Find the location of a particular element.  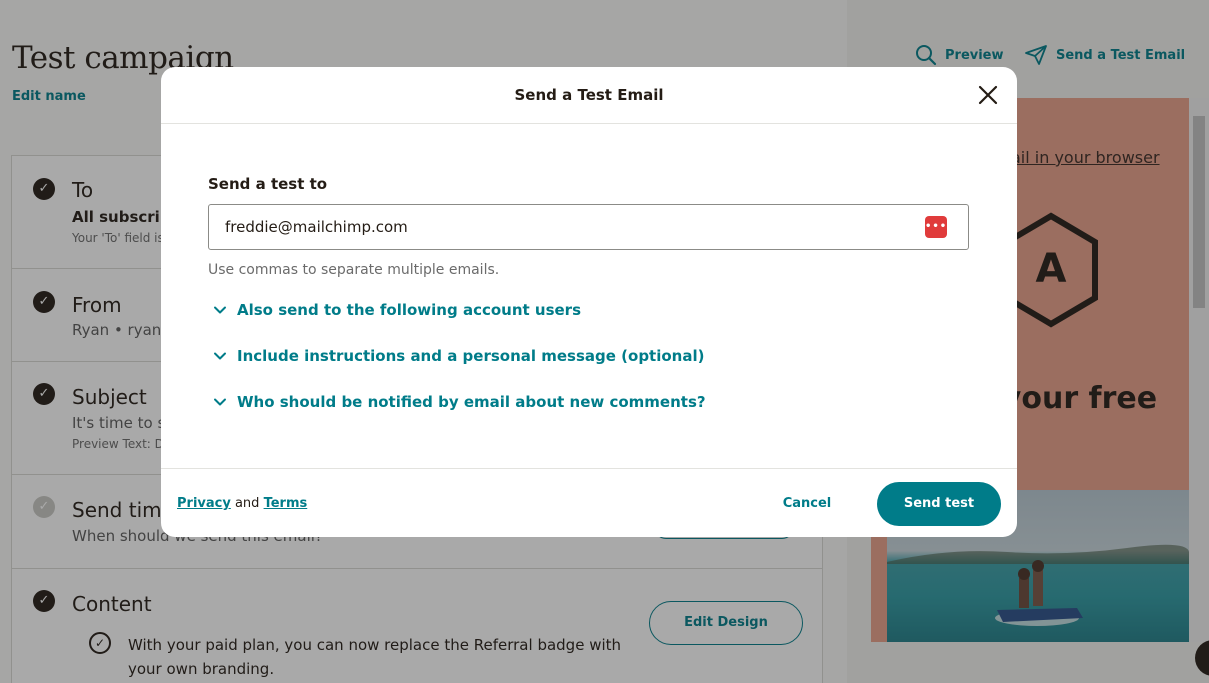

expander-account-users: Also send to the following account users is located at coordinates (397, 310).